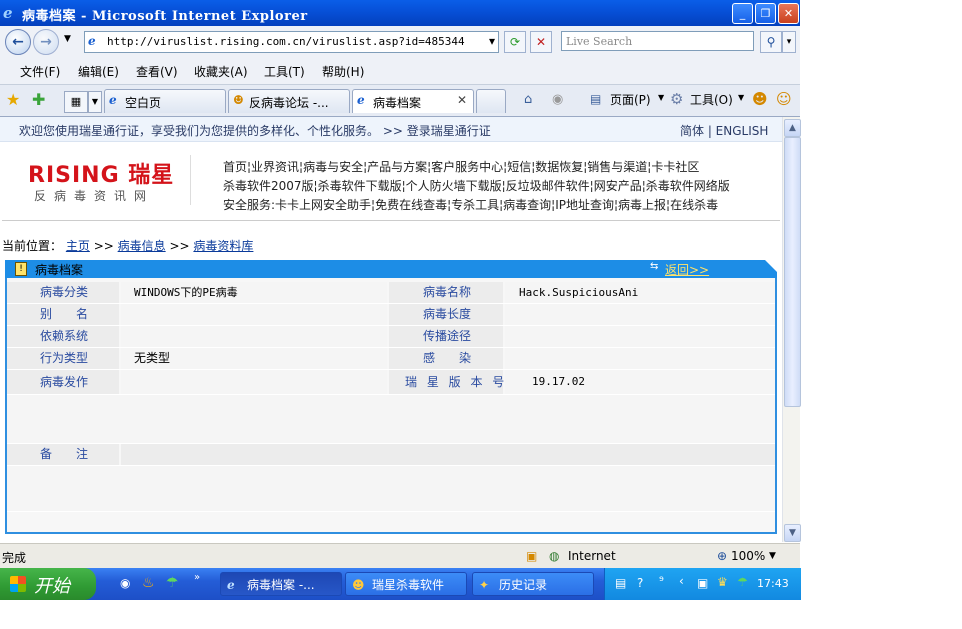 The width and height of the screenshot is (962, 629). What do you see at coordinates (528, 99) in the screenshot?
I see `home-icon: ⌂` at bounding box center [528, 99].